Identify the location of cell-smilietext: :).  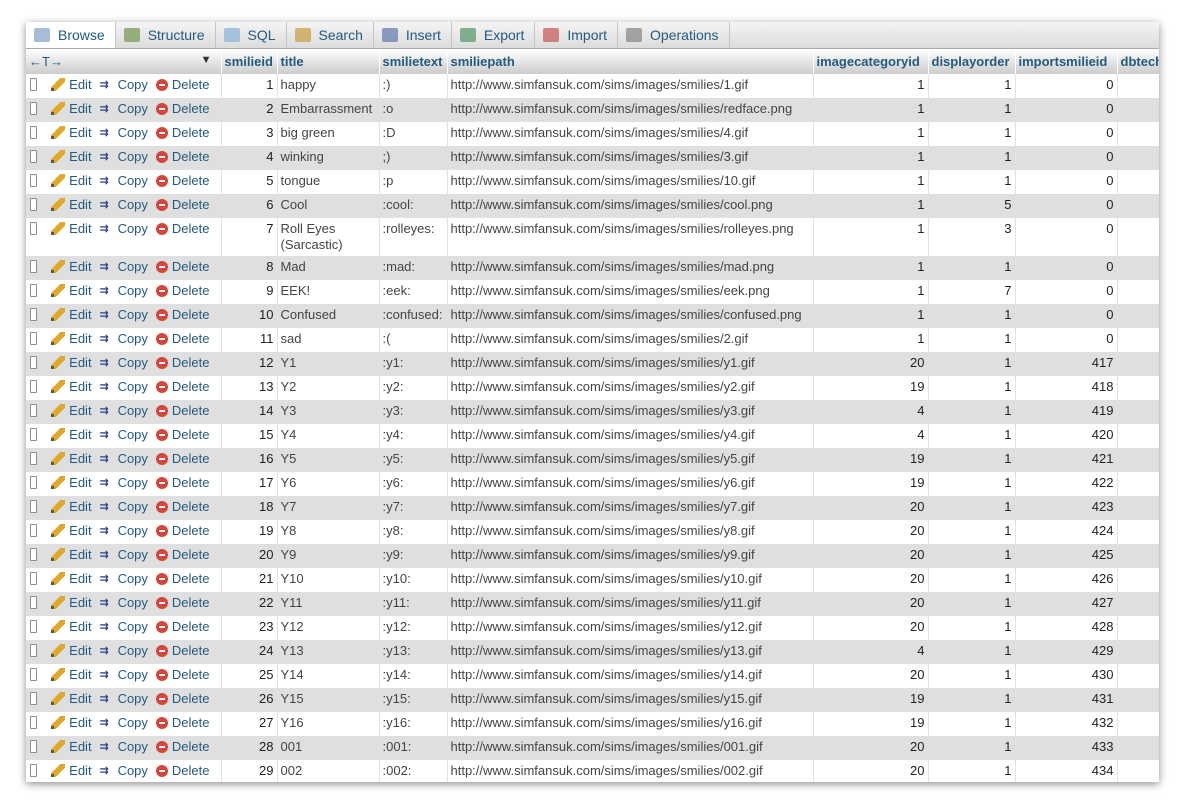
(413, 86).